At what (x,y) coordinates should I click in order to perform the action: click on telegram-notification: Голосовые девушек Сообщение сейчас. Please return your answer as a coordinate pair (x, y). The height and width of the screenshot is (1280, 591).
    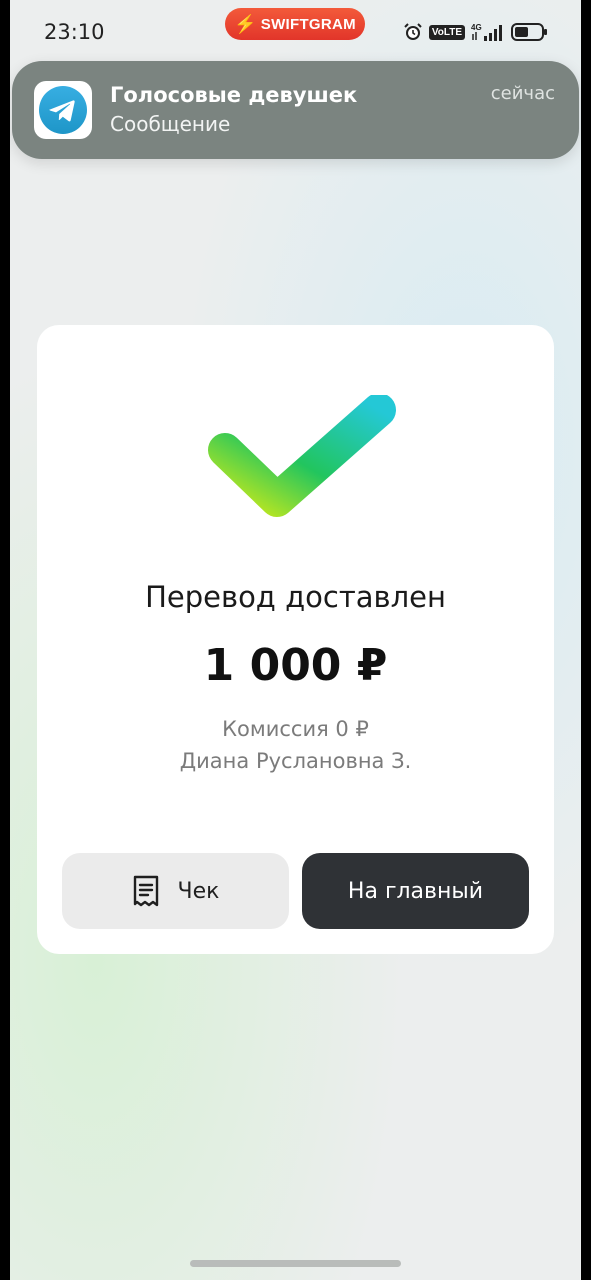
    Looking at the image, I should click on (295, 110).